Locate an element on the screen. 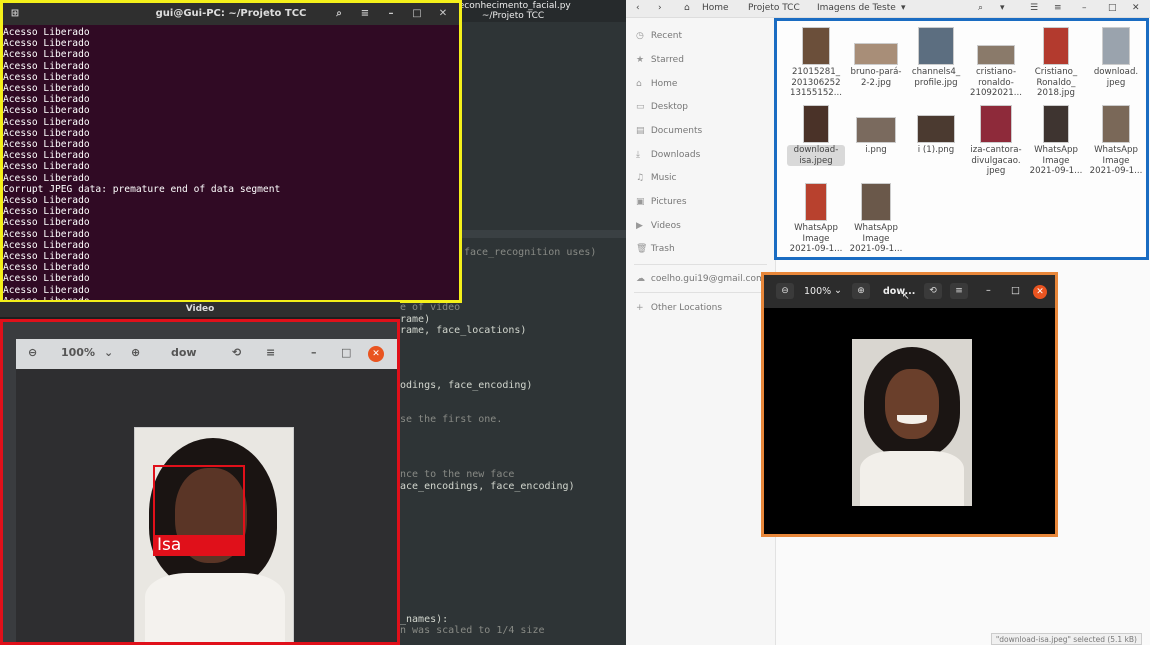  file-item: channels4_ profile.jpg is located at coordinates (936, 57).